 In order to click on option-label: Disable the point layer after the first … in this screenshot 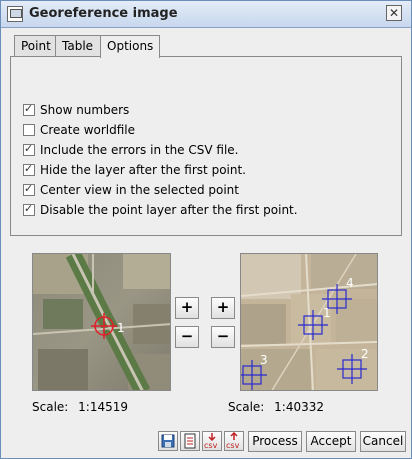, I will do `click(169, 209)`.